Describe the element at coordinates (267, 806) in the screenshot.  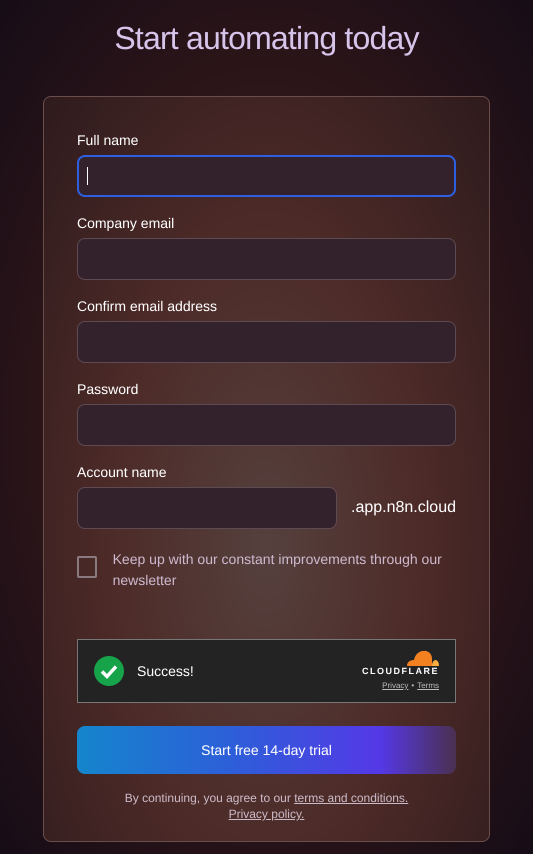
I see `legal-notice: By continuing, you agree to our terms and conditions. Privacy policy.` at that location.